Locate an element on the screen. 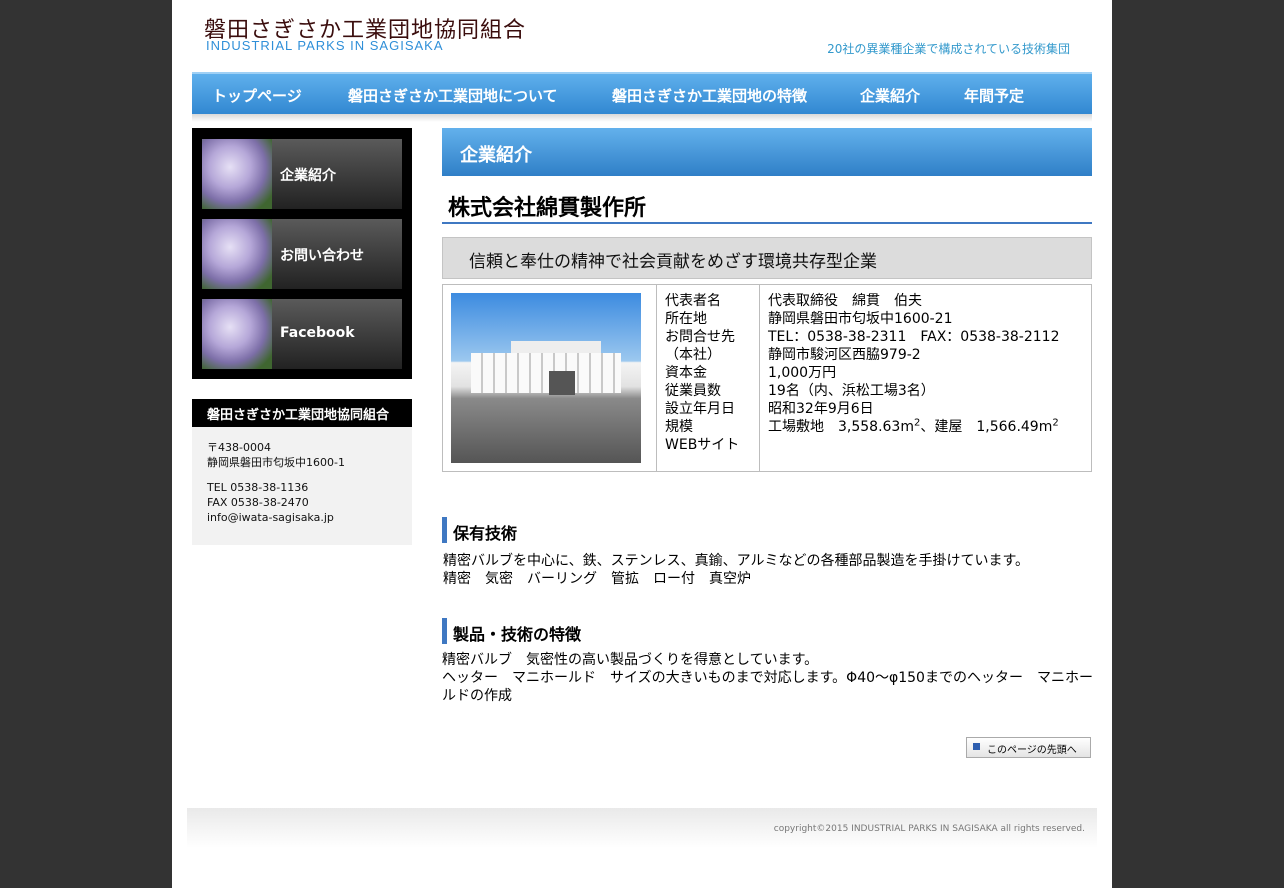 The height and width of the screenshot is (888, 1284). value-representative: 代表取締役 綿貫 伯夫 is located at coordinates (845, 301).